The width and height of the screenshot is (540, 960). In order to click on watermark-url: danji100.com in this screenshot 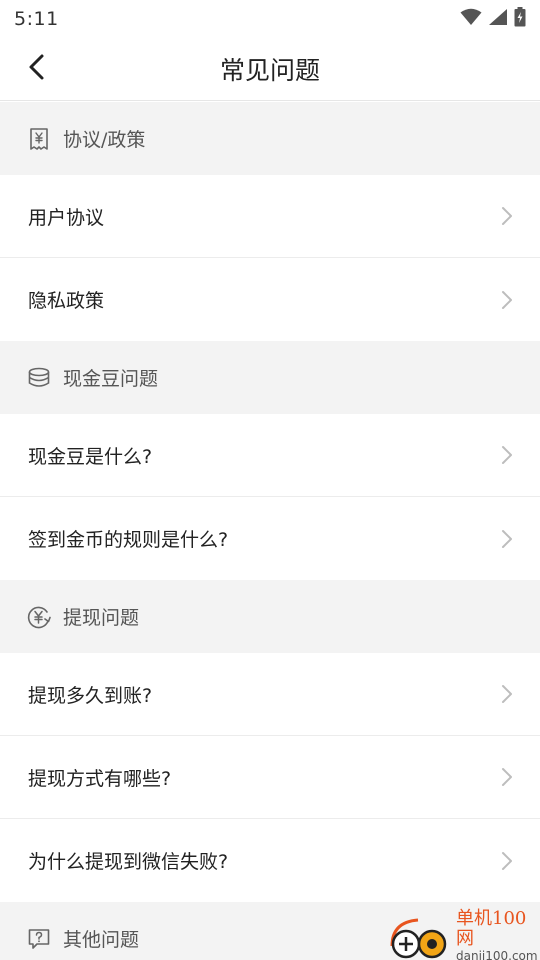, I will do `click(497, 954)`.